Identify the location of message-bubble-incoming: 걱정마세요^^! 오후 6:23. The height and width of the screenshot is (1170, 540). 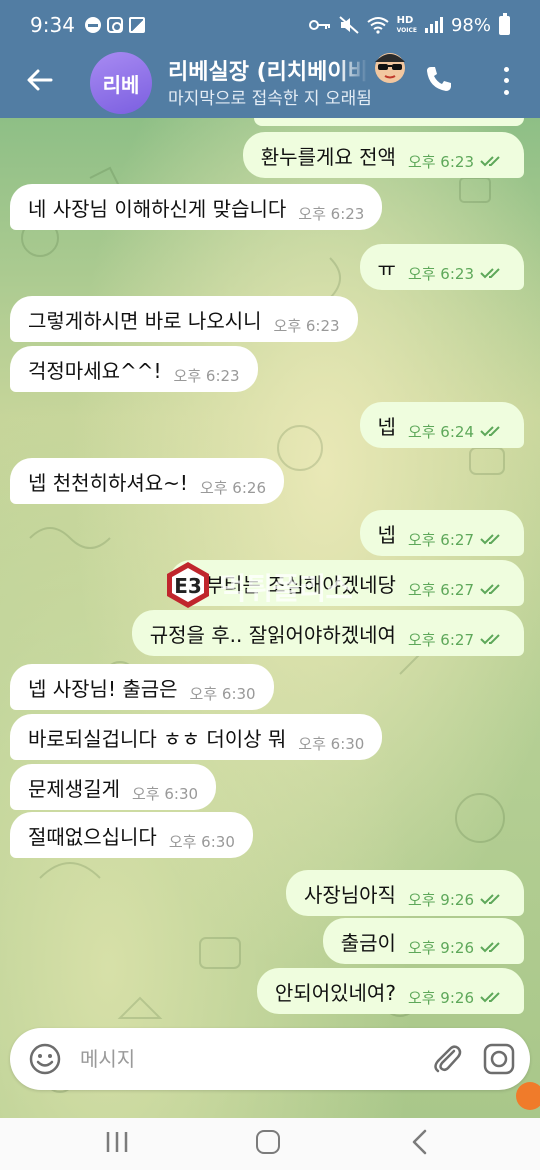
(134, 369).